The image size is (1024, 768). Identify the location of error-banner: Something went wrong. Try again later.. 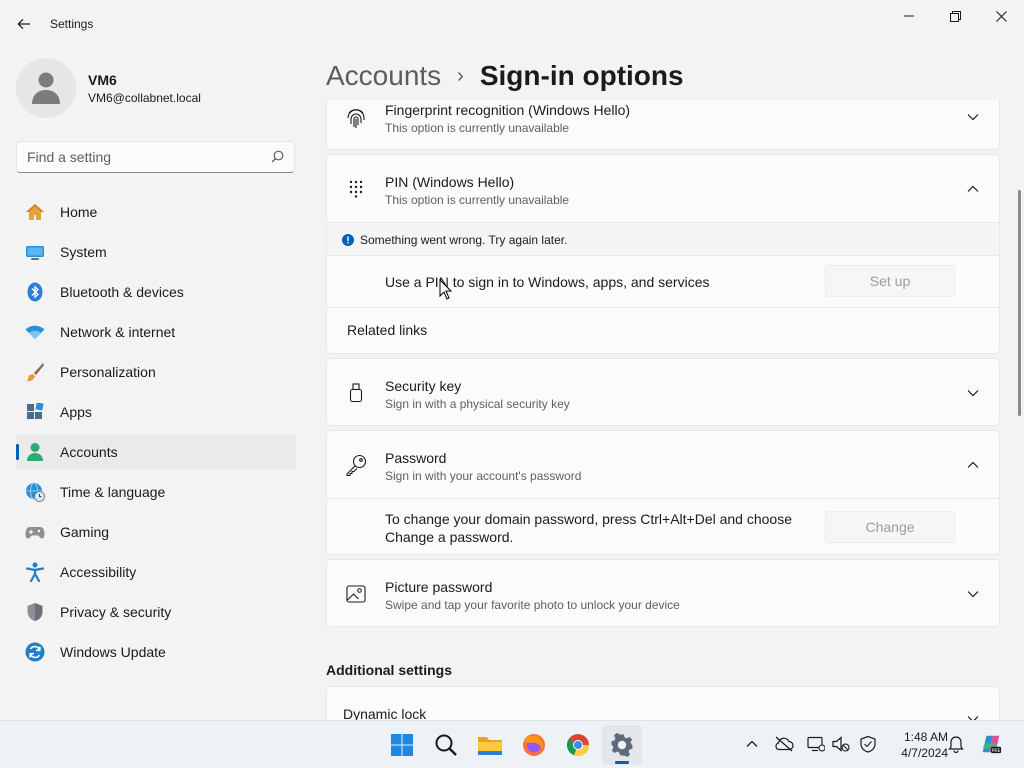
(663, 239).